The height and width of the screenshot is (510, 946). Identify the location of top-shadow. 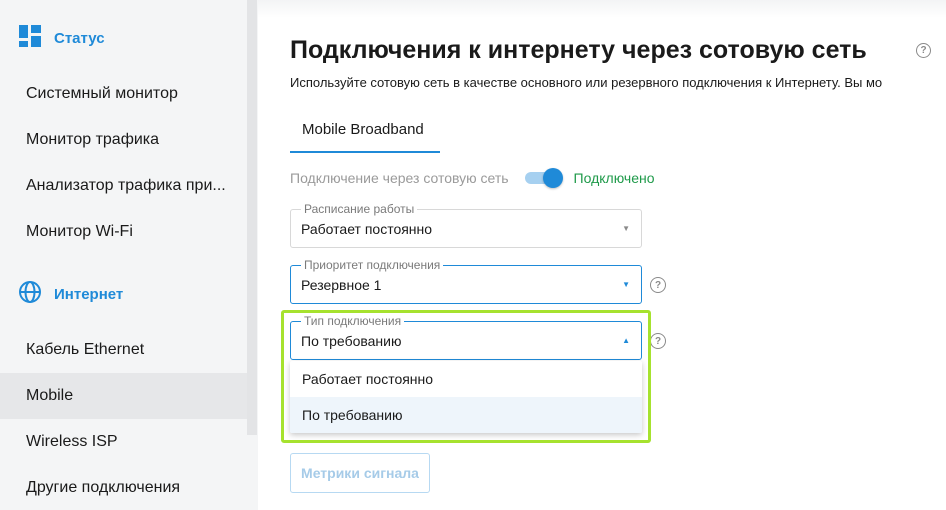
(602, 9).